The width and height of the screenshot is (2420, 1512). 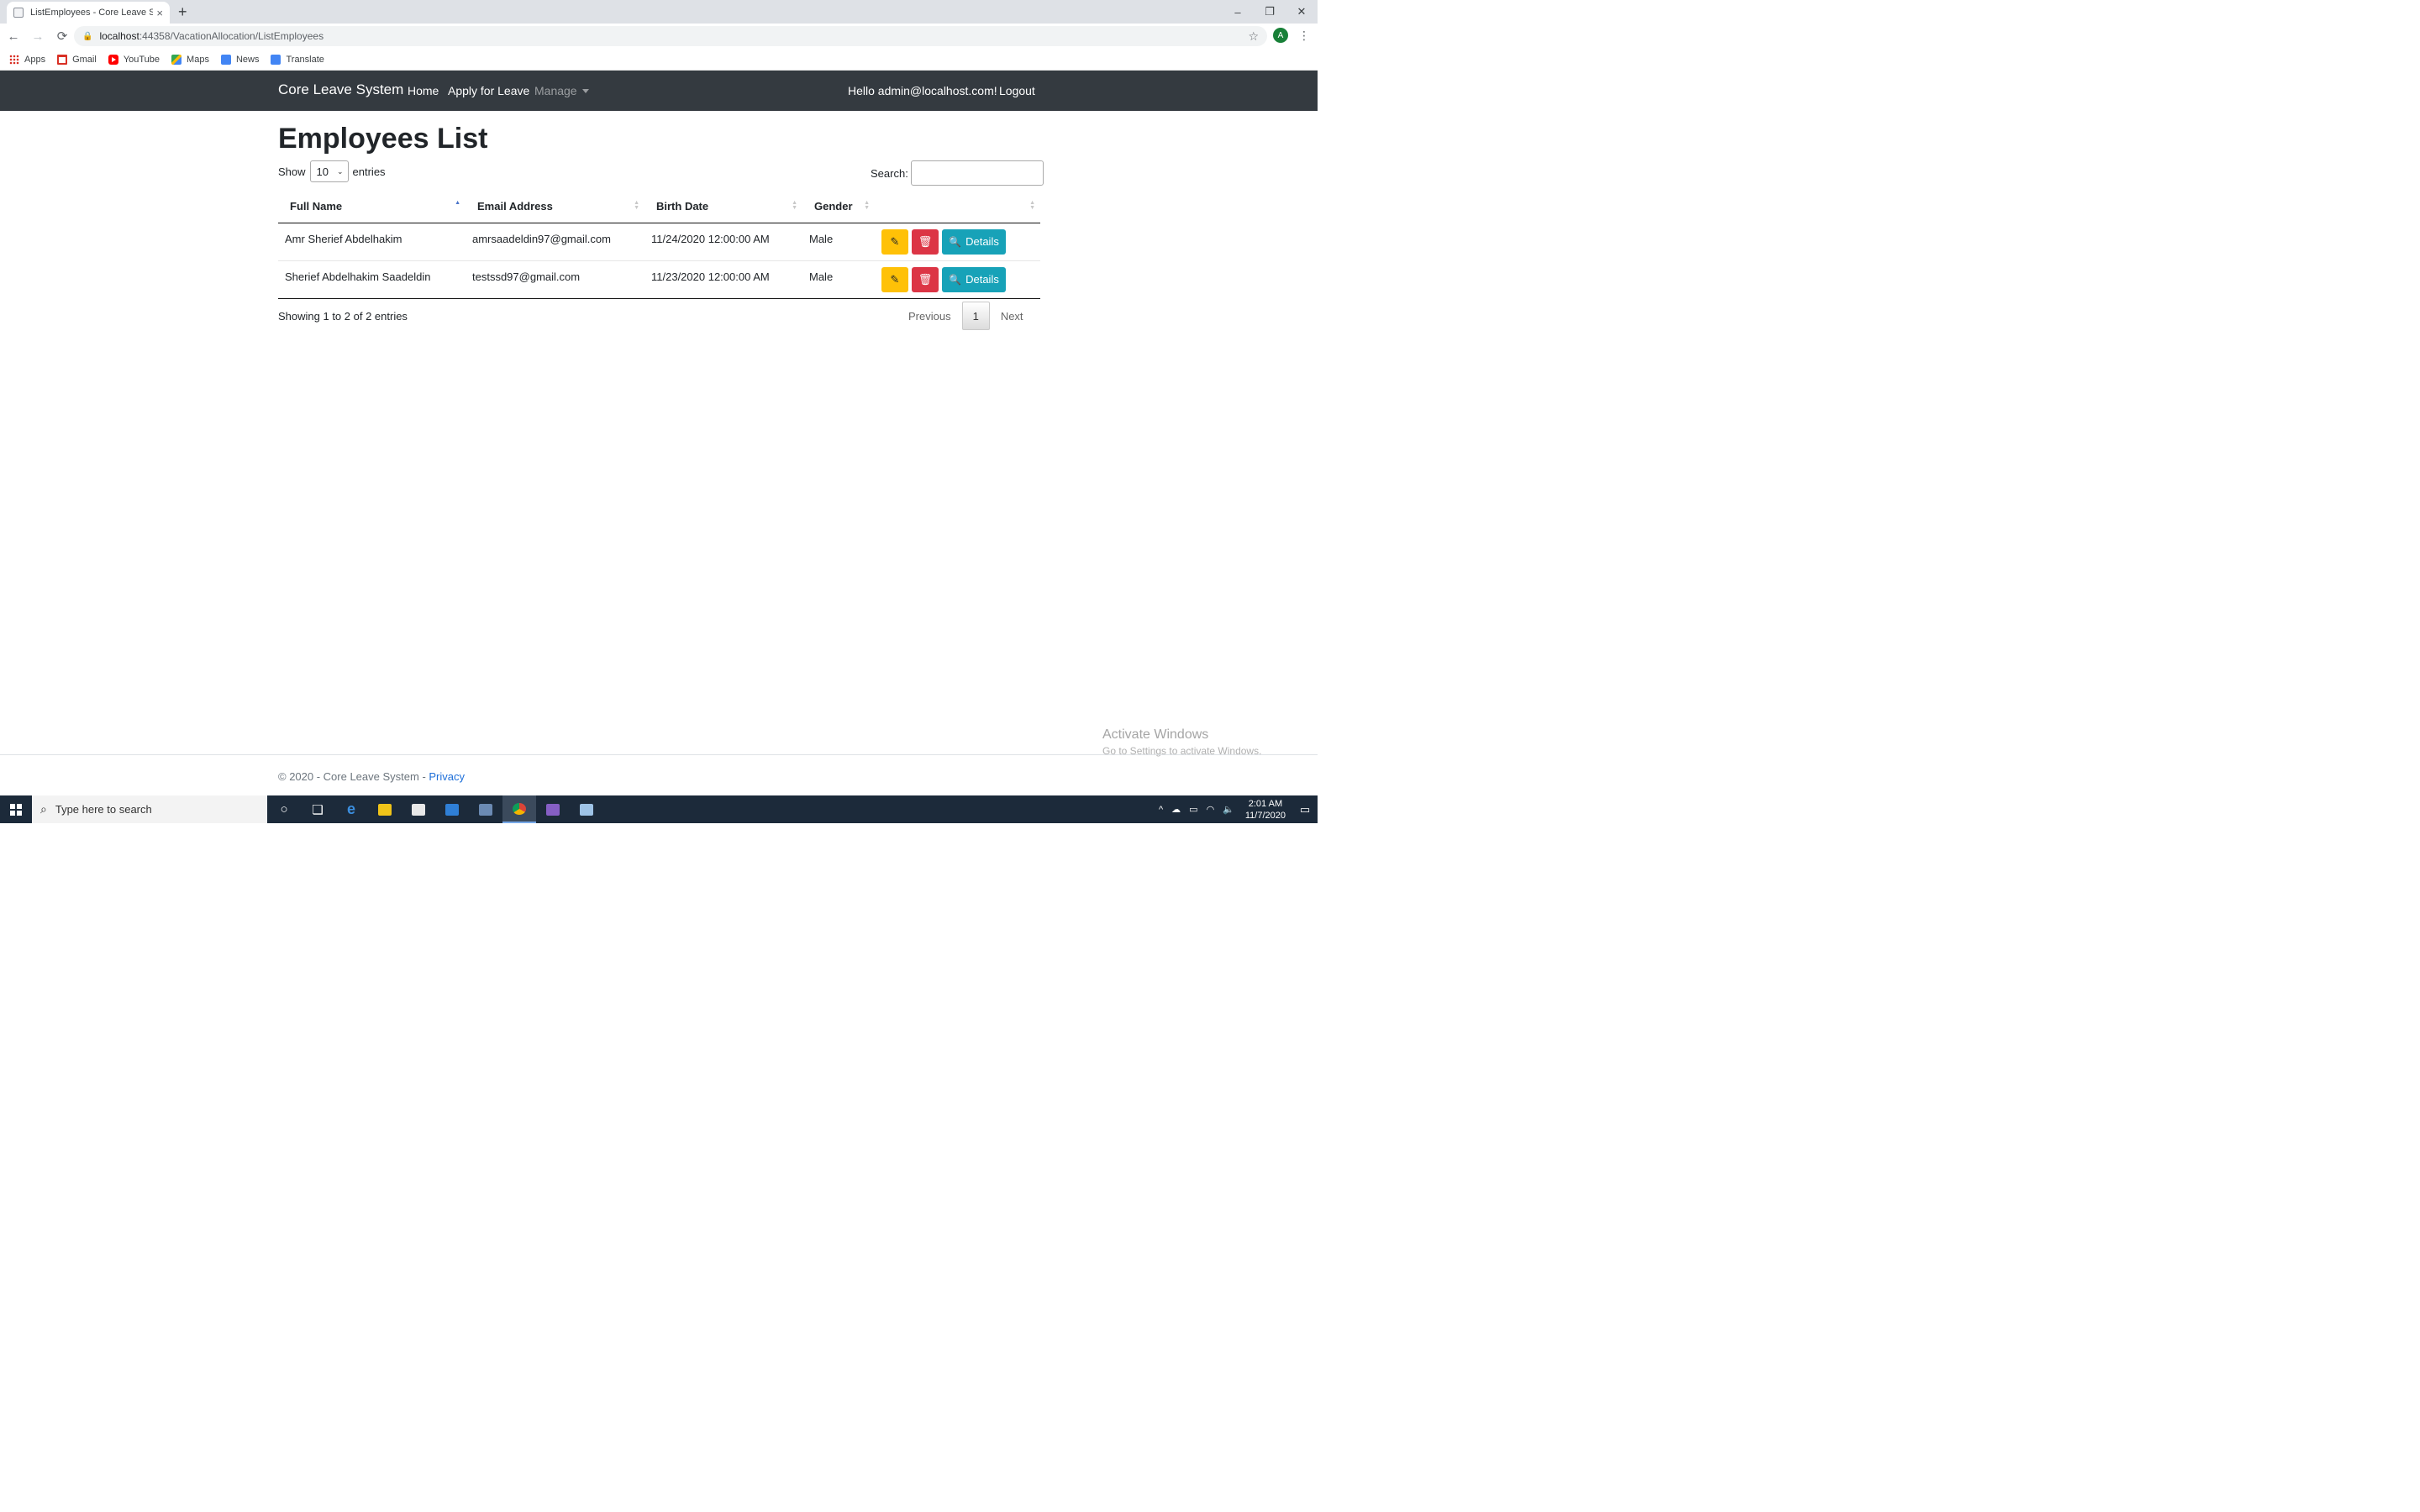 I want to click on mail-shape, so click(x=452, y=809).